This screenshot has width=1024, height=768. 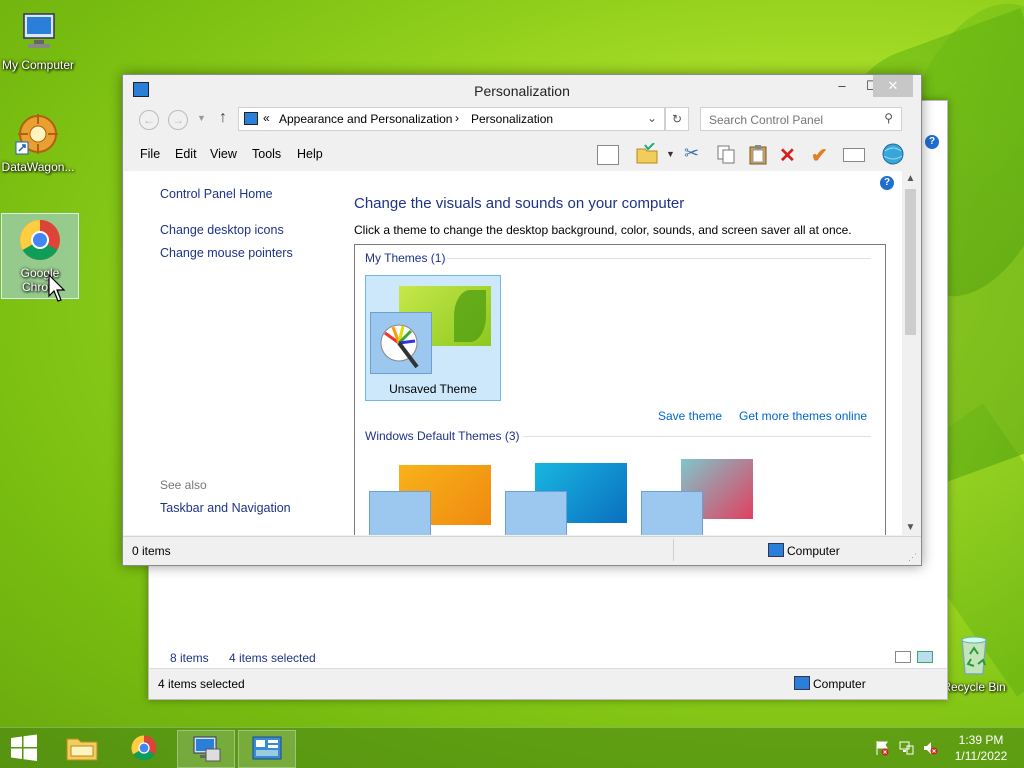 I want to click on breadcrumb-personalization: Personalization, so click(x=512, y=119).